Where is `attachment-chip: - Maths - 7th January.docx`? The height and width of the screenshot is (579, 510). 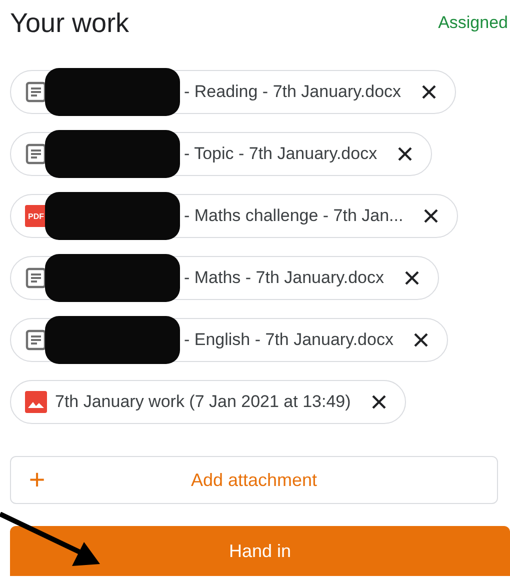
attachment-chip: - Maths - 7th January.docx is located at coordinates (224, 278).